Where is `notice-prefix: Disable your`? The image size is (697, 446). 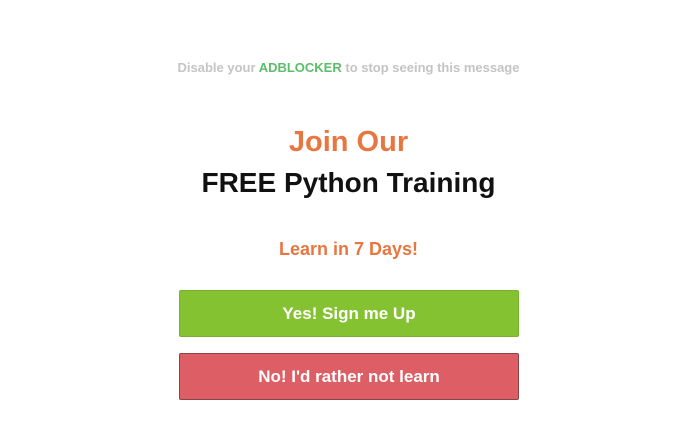
notice-prefix: Disable your is located at coordinates (218, 67).